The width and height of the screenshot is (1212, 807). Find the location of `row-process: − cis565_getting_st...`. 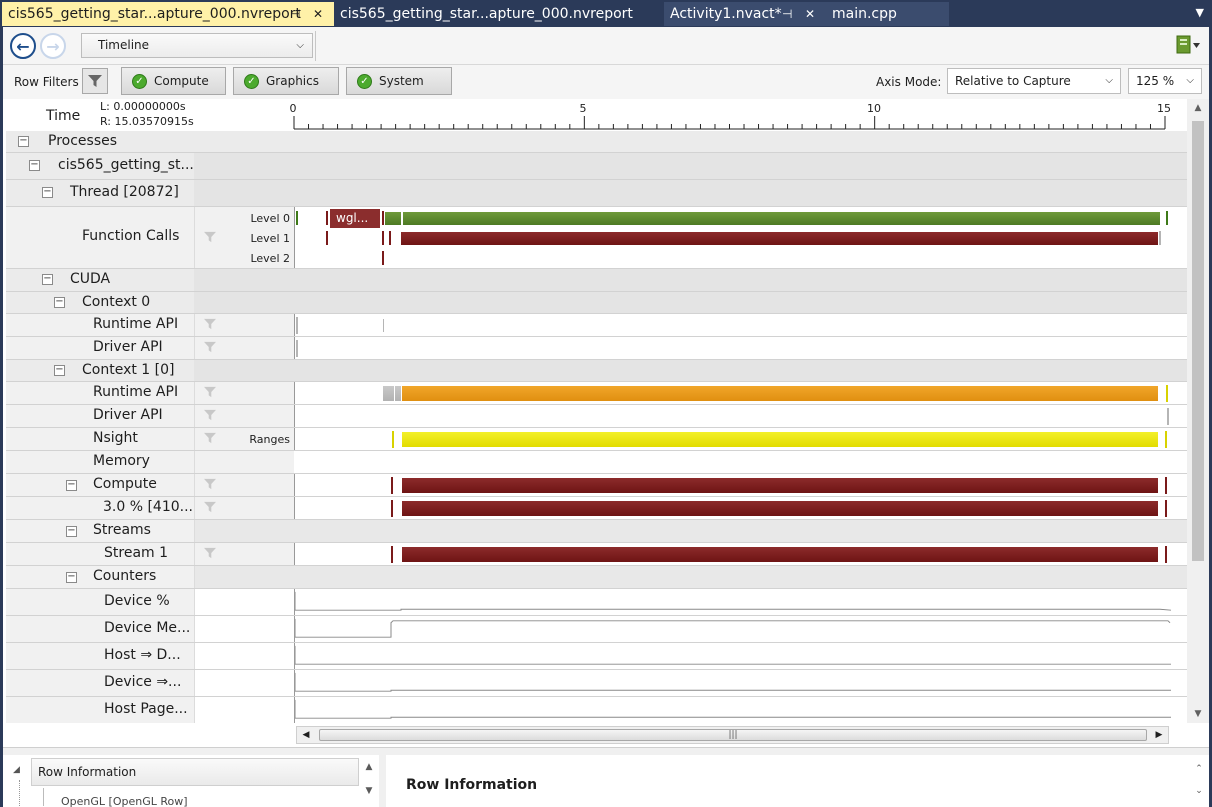

row-process: − cis565_getting_st... is located at coordinates (596, 166).